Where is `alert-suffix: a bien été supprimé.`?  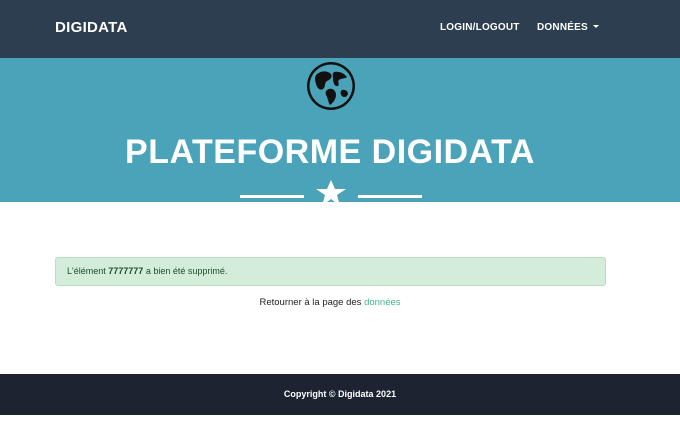
alert-suffix: a bien été supprimé. is located at coordinates (186, 271).